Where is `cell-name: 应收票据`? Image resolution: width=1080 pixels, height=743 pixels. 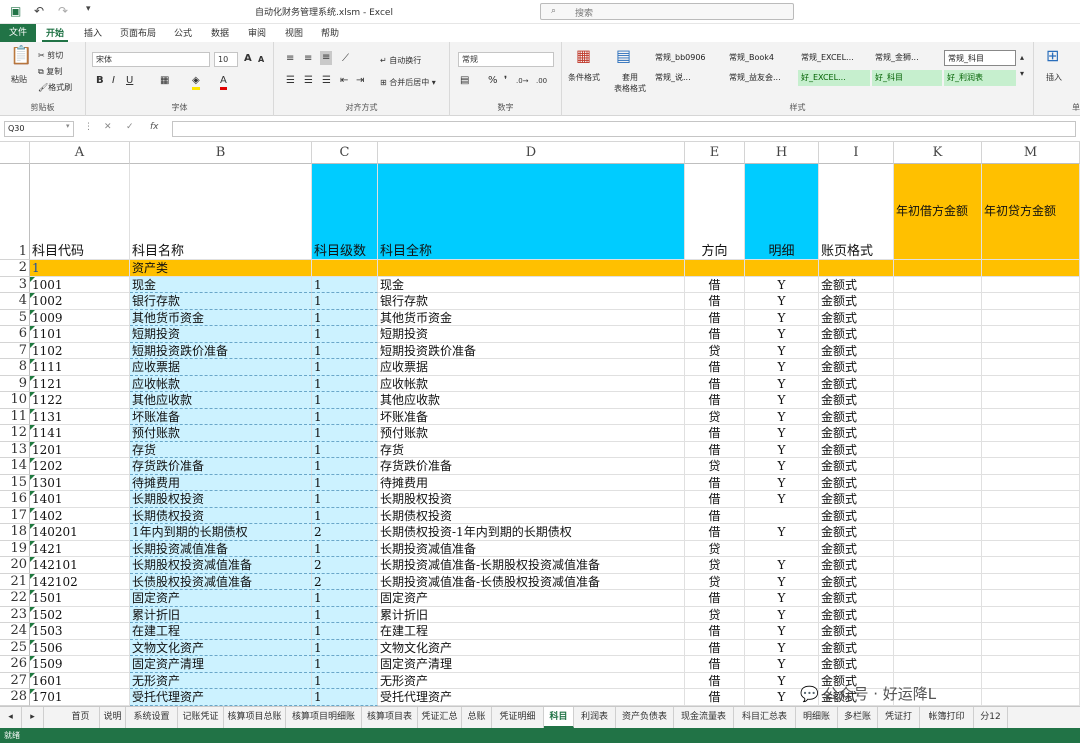
cell-name: 应收票据 is located at coordinates (221, 367).